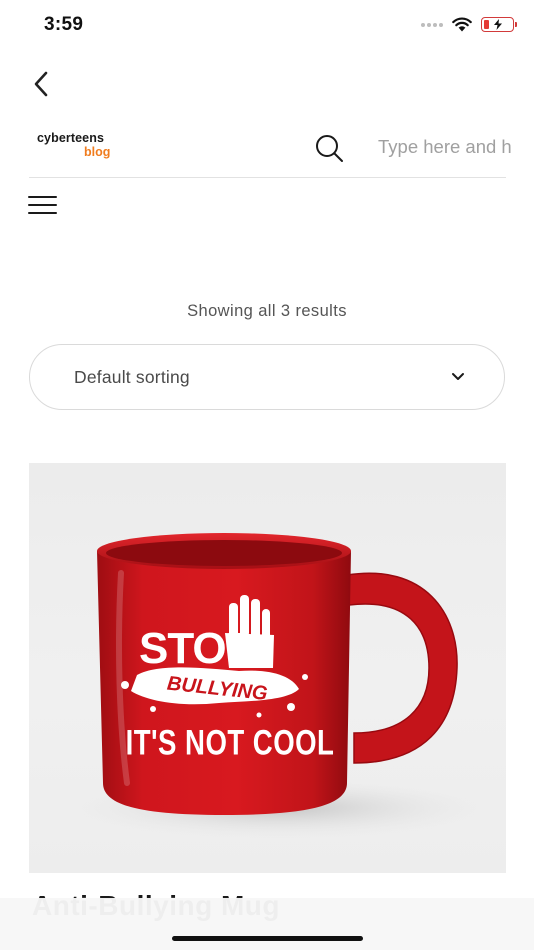 Image resolution: width=534 pixels, height=950 pixels. What do you see at coordinates (402, 668) in the screenshot?
I see `mug-handle` at bounding box center [402, 668].